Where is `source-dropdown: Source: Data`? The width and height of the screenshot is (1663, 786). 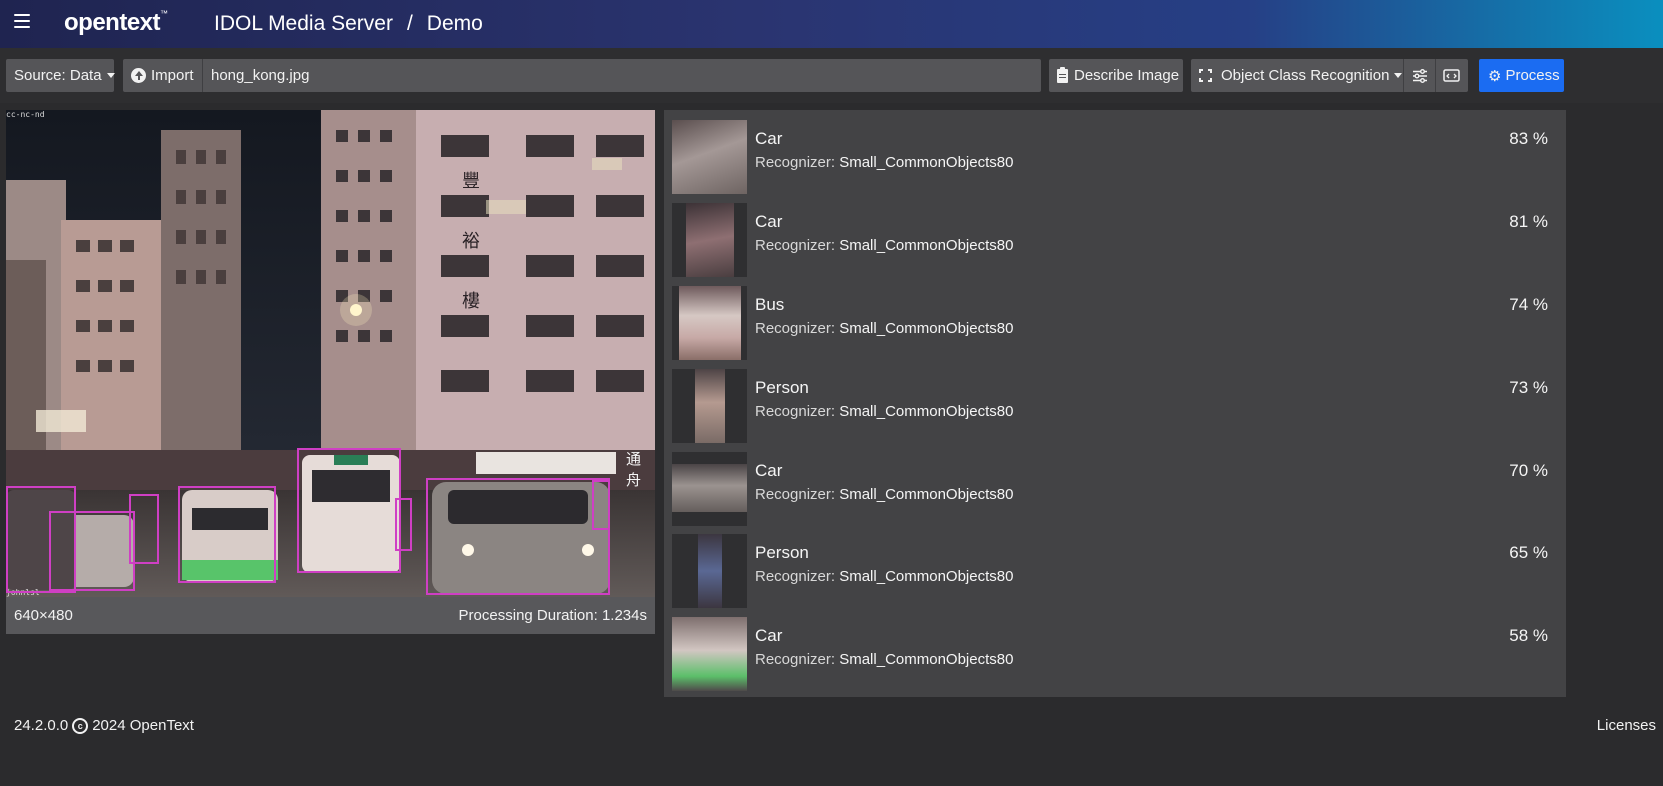
source-dropdown: Source: Data is located at coordinates (60, 75).